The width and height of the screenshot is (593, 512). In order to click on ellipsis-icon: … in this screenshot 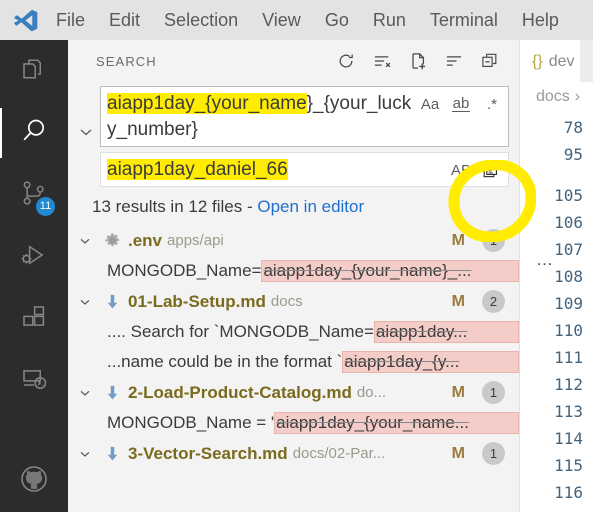, I will do `click(545, 260)`.